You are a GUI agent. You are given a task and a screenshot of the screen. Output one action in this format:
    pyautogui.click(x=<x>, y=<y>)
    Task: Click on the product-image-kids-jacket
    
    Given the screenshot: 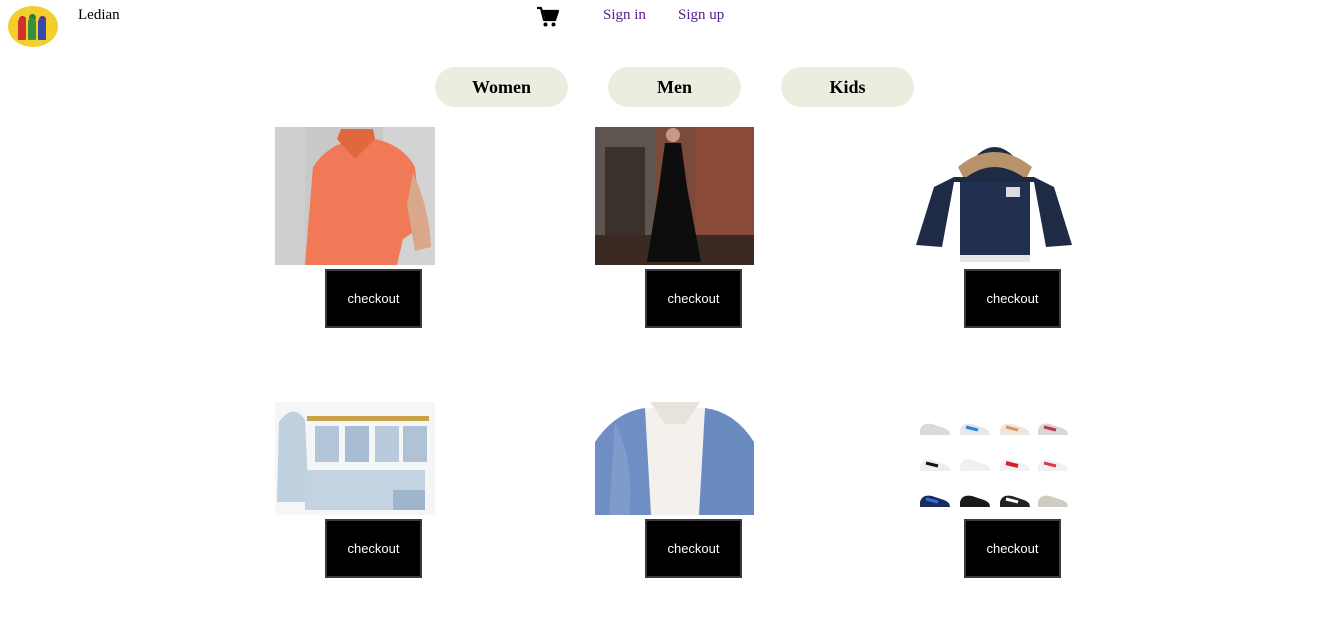 What is the action you would take?
    pyautogui.click(x=994, y=196)
    